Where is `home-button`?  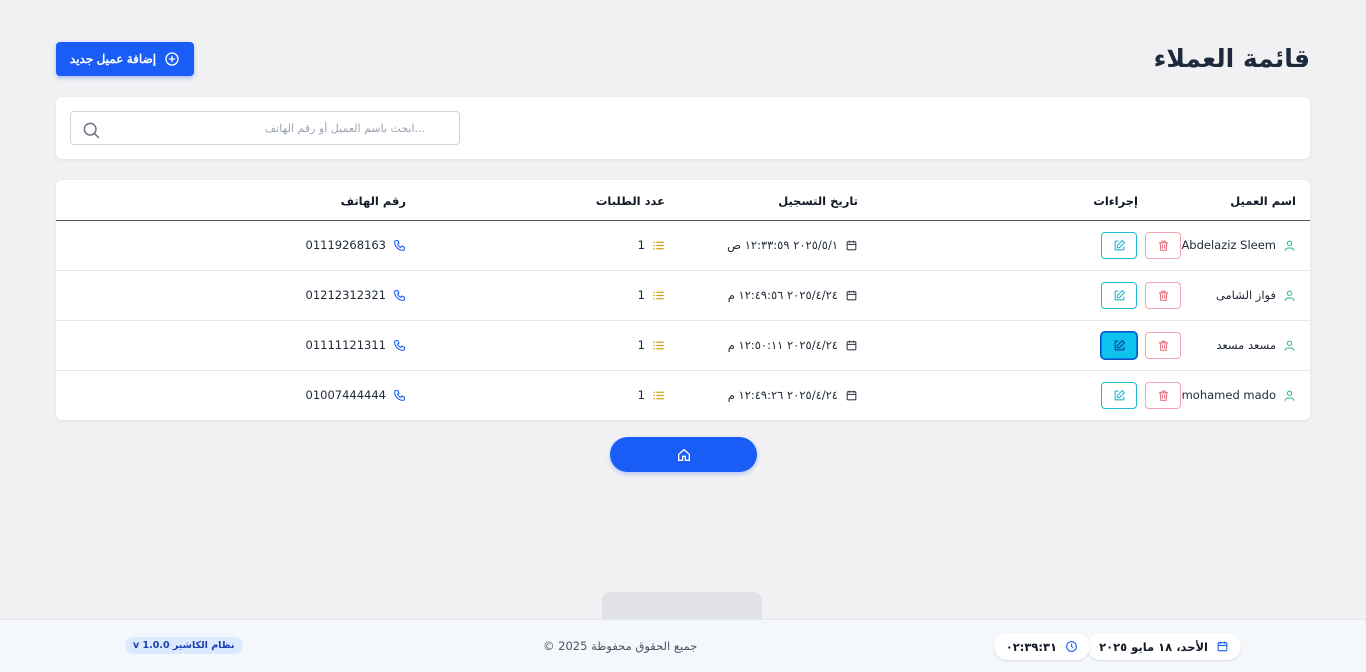 home-button is located at coordinates (683, 454).